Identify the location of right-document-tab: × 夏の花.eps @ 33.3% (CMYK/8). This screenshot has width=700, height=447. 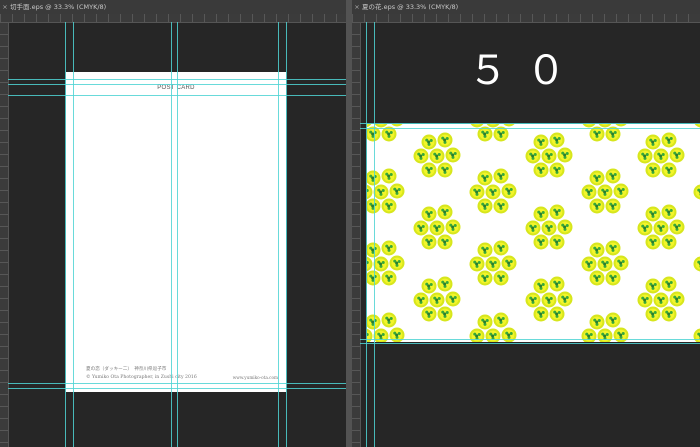
(526, 7).